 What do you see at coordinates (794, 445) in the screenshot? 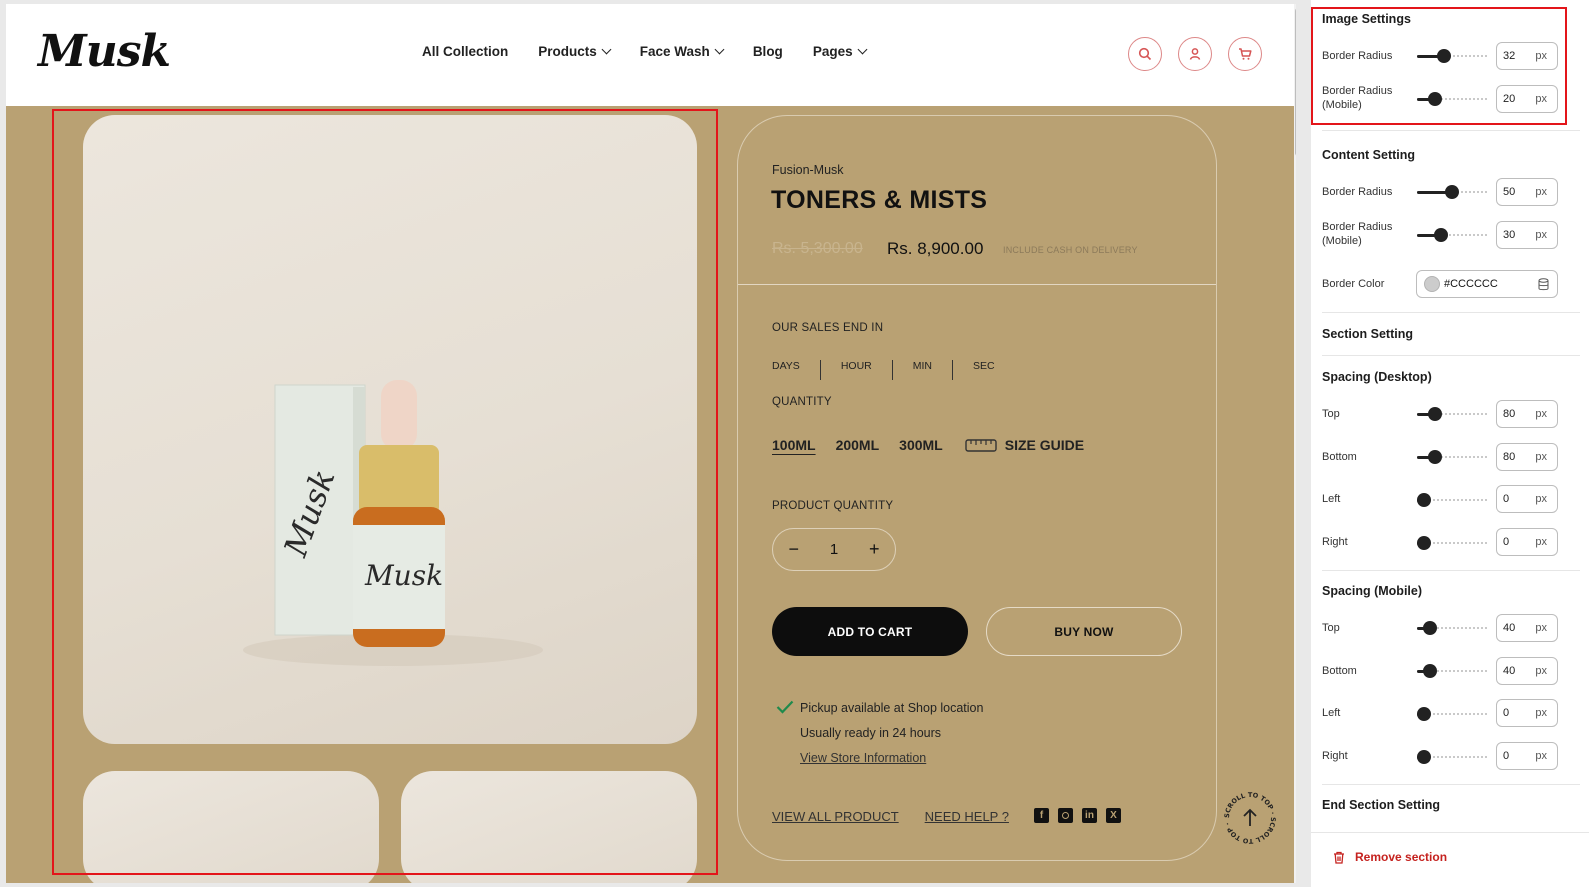
I see `variant-option-100ml: 100ML` at bounding box center [794, 445].